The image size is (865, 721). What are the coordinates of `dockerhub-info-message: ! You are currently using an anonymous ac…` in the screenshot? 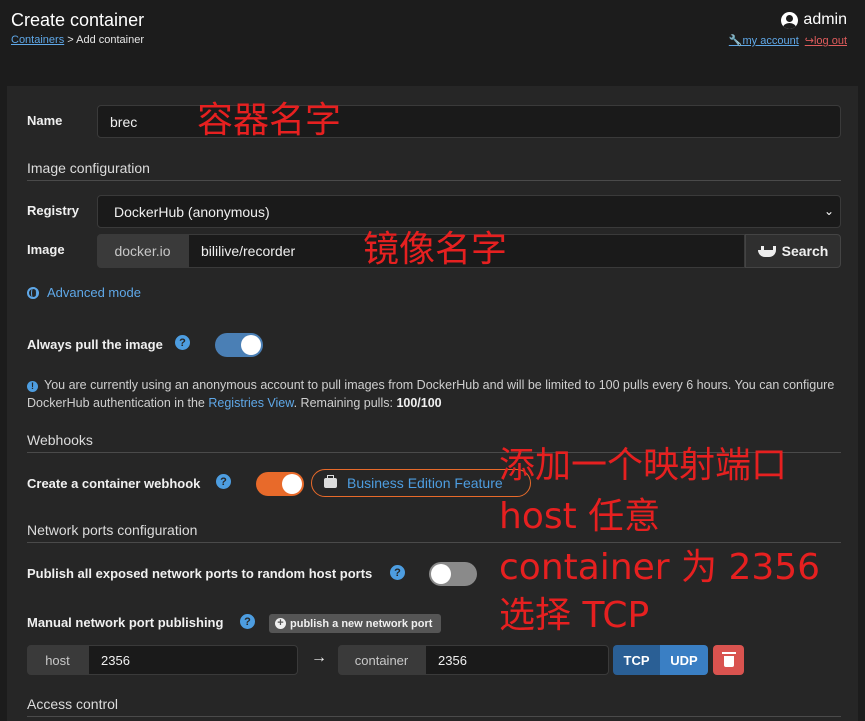 It's located at (431, 394).